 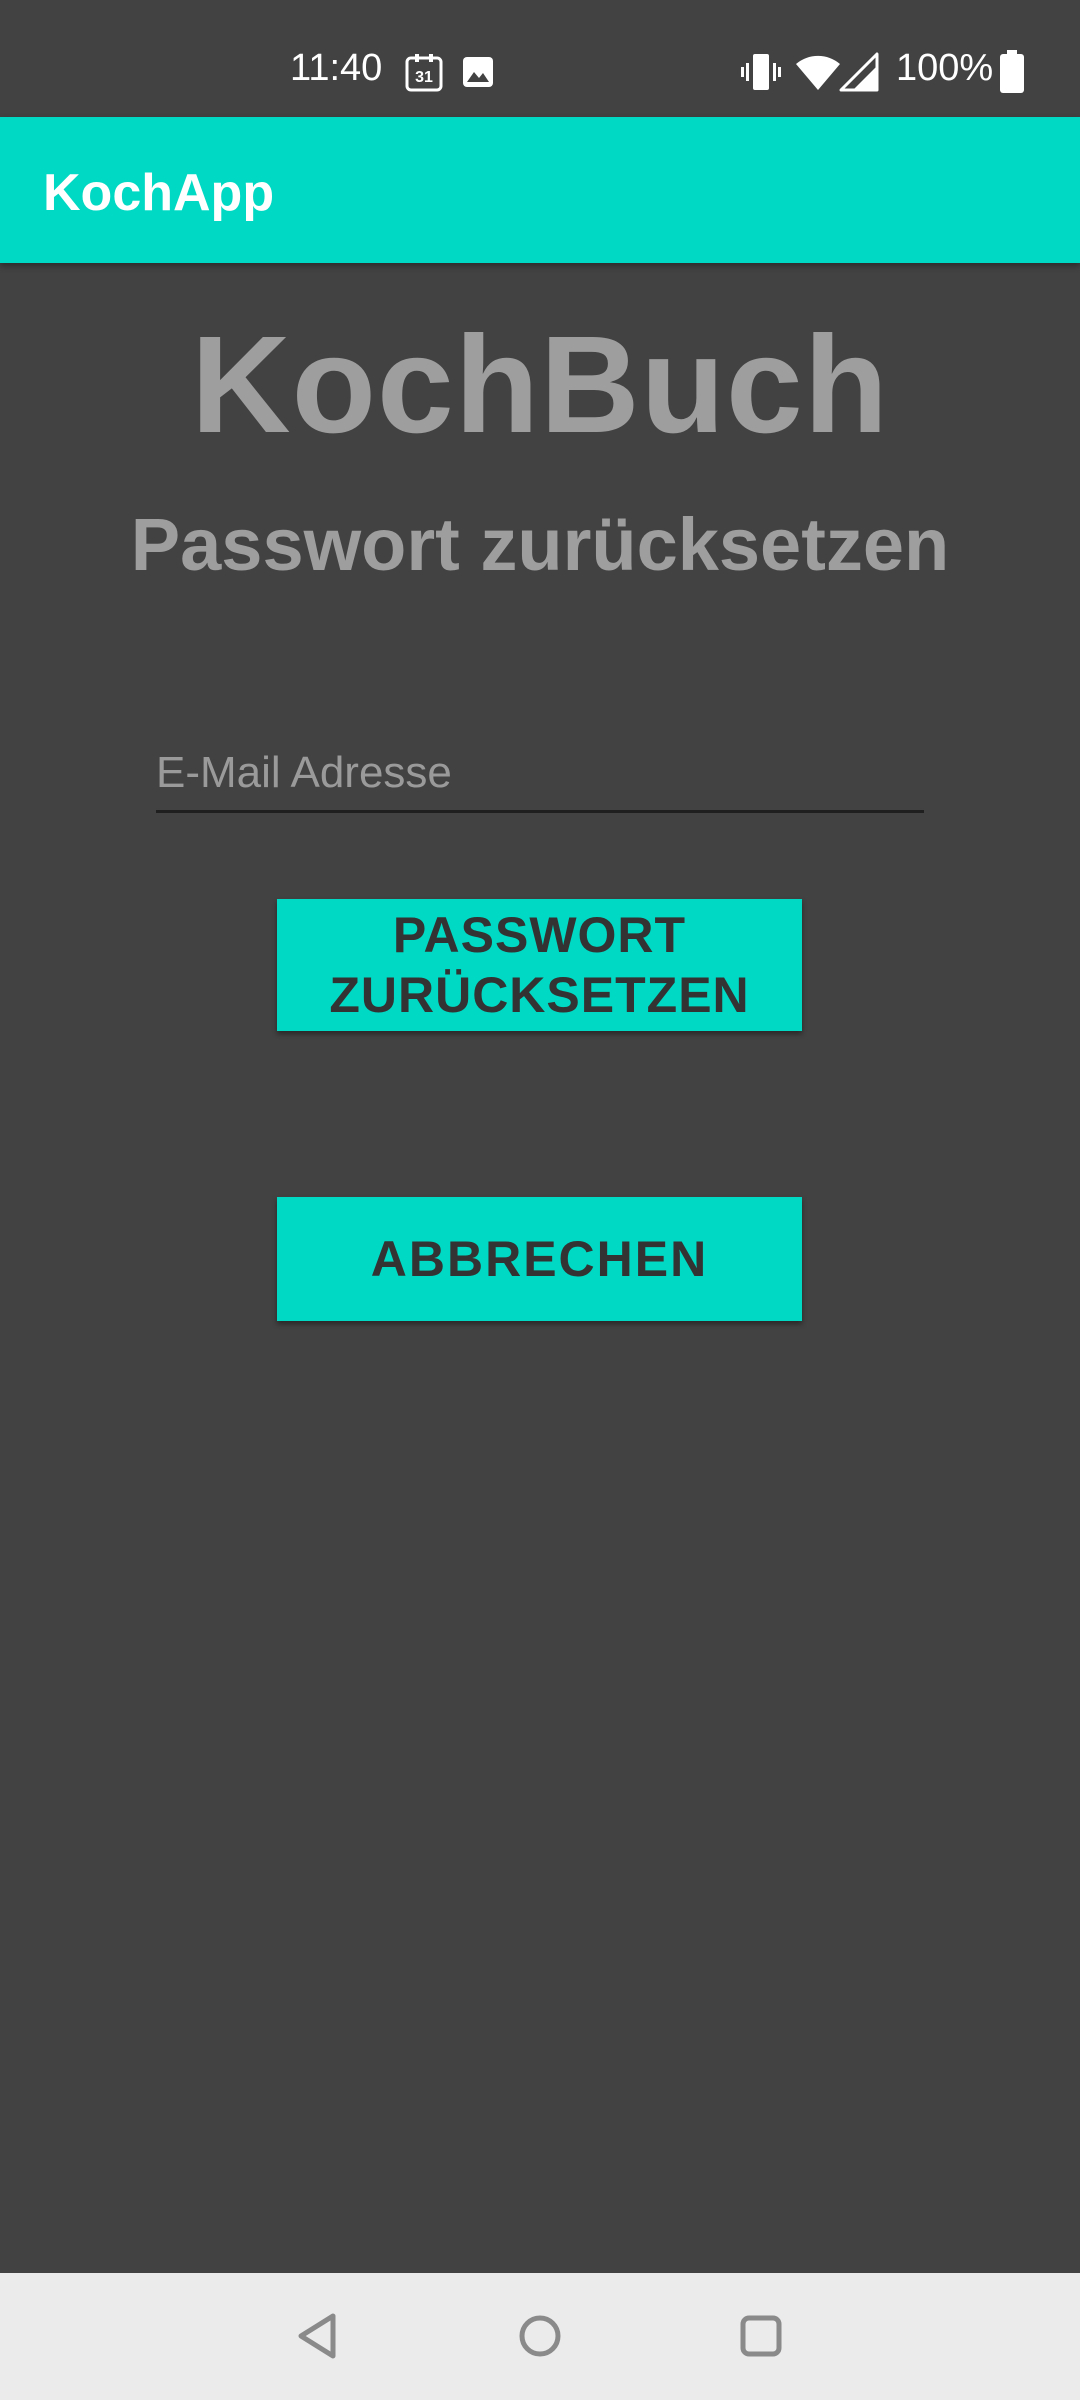 I want to click on battery-percentage: 100%, so click(x=945, y=68).